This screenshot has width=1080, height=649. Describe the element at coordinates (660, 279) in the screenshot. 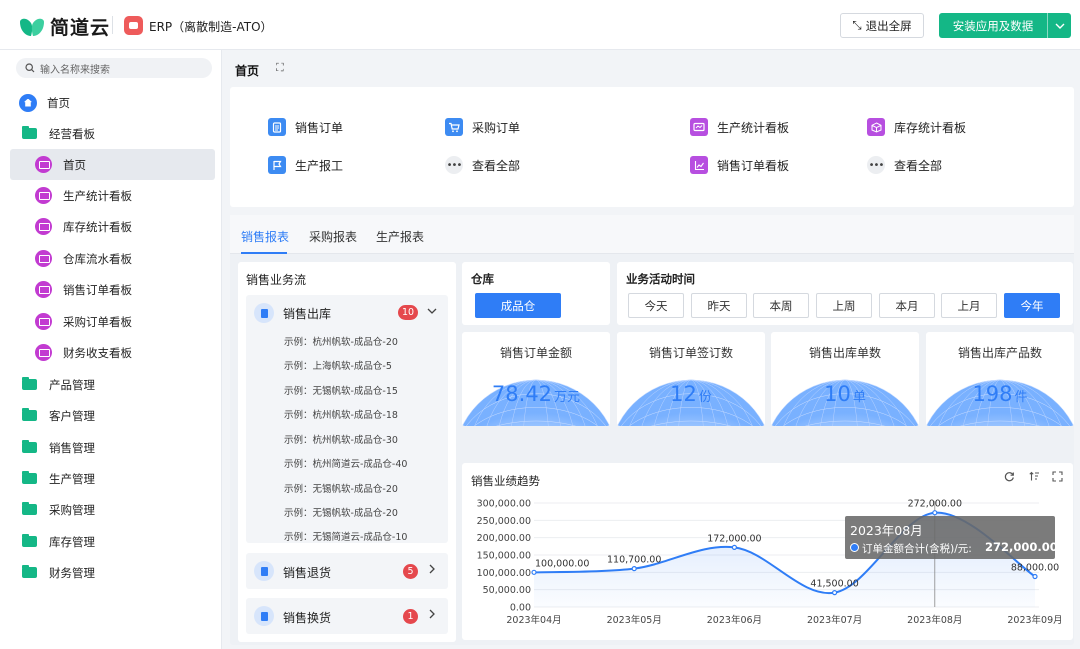

I see `activity-time-title: 业务活动时间` at that location.